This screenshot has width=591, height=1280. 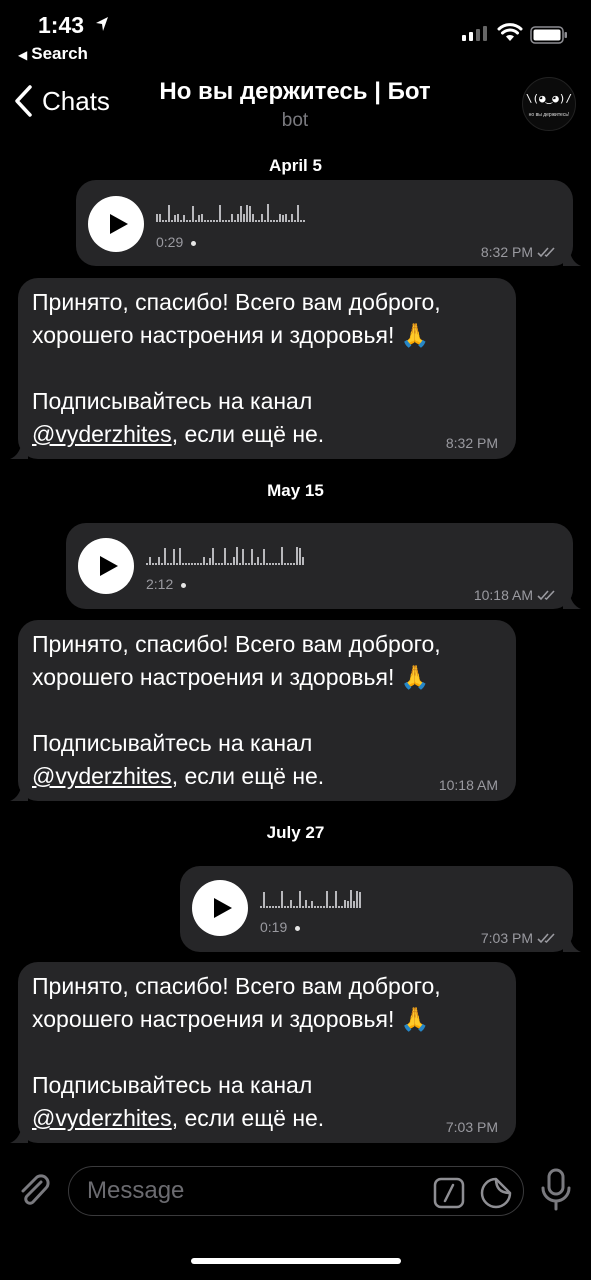 I want to click on message-field, so click(x=296, y=1191).